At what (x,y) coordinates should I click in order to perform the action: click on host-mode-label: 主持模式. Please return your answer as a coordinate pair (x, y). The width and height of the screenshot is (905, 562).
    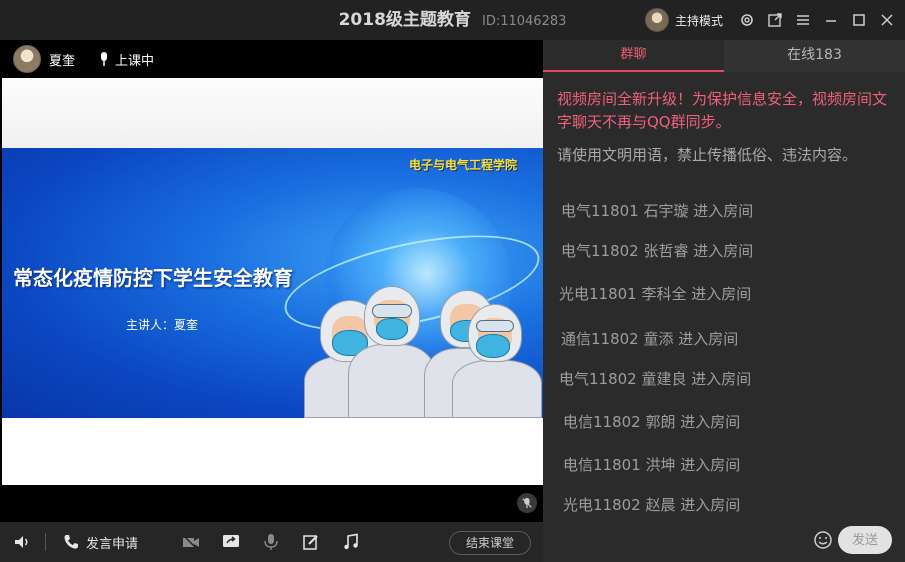
    Looking at the image, I should click on (699, 20).